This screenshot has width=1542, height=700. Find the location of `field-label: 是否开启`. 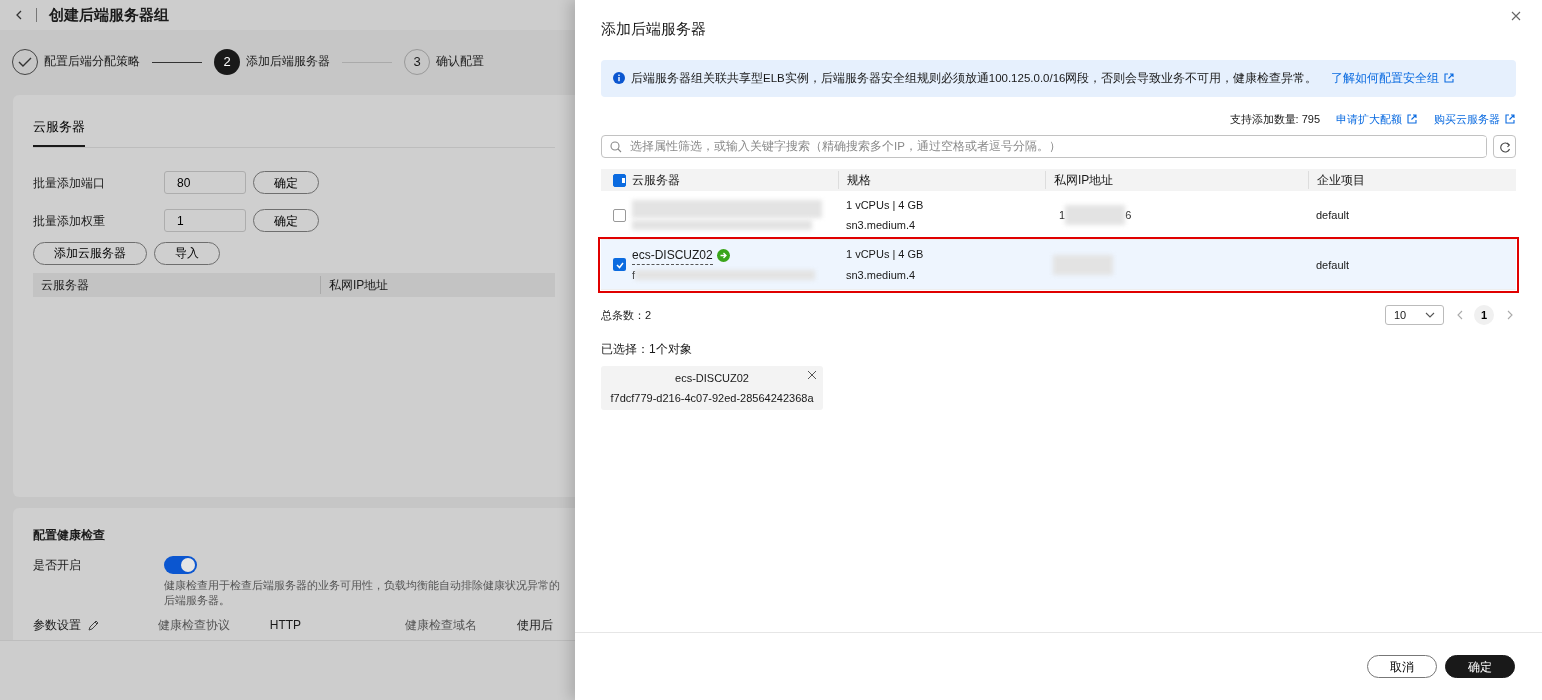

field-label: 是否开启 is located at coordinates (57, 565).